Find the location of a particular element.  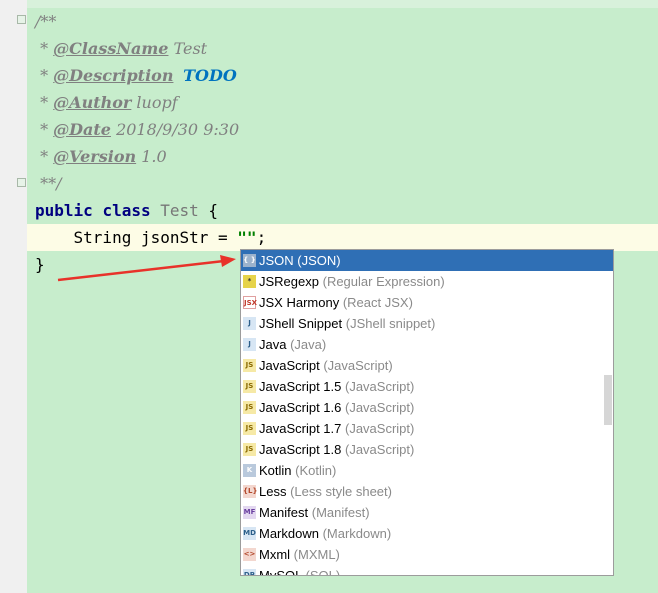

completion-item-name: JavaScript 1.7 is located at coordinates (300, 428).